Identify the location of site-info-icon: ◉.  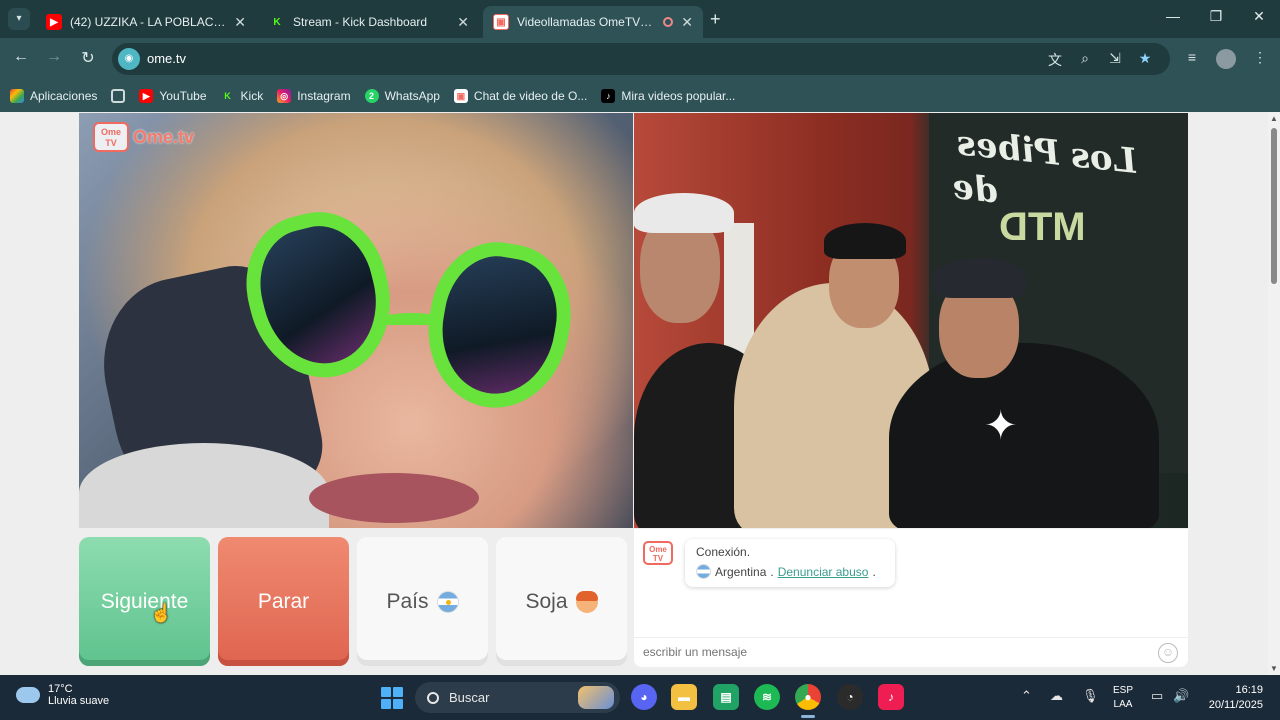
(129, 59).